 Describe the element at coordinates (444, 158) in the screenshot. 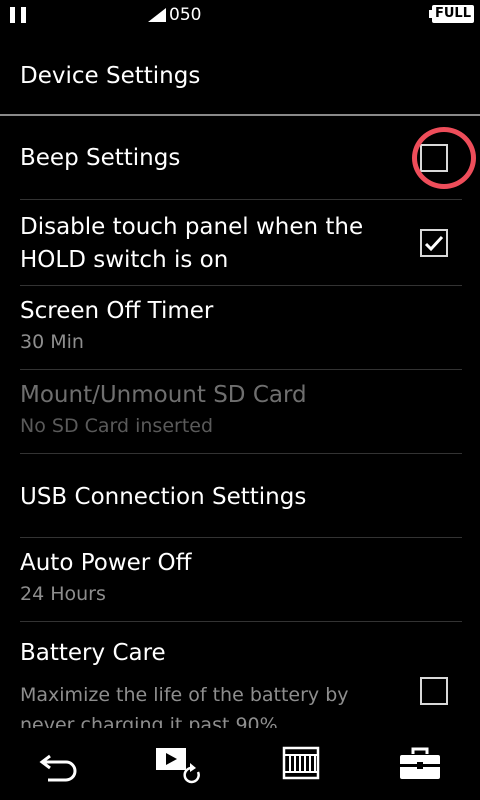

I see `highlight-ring` at that location.